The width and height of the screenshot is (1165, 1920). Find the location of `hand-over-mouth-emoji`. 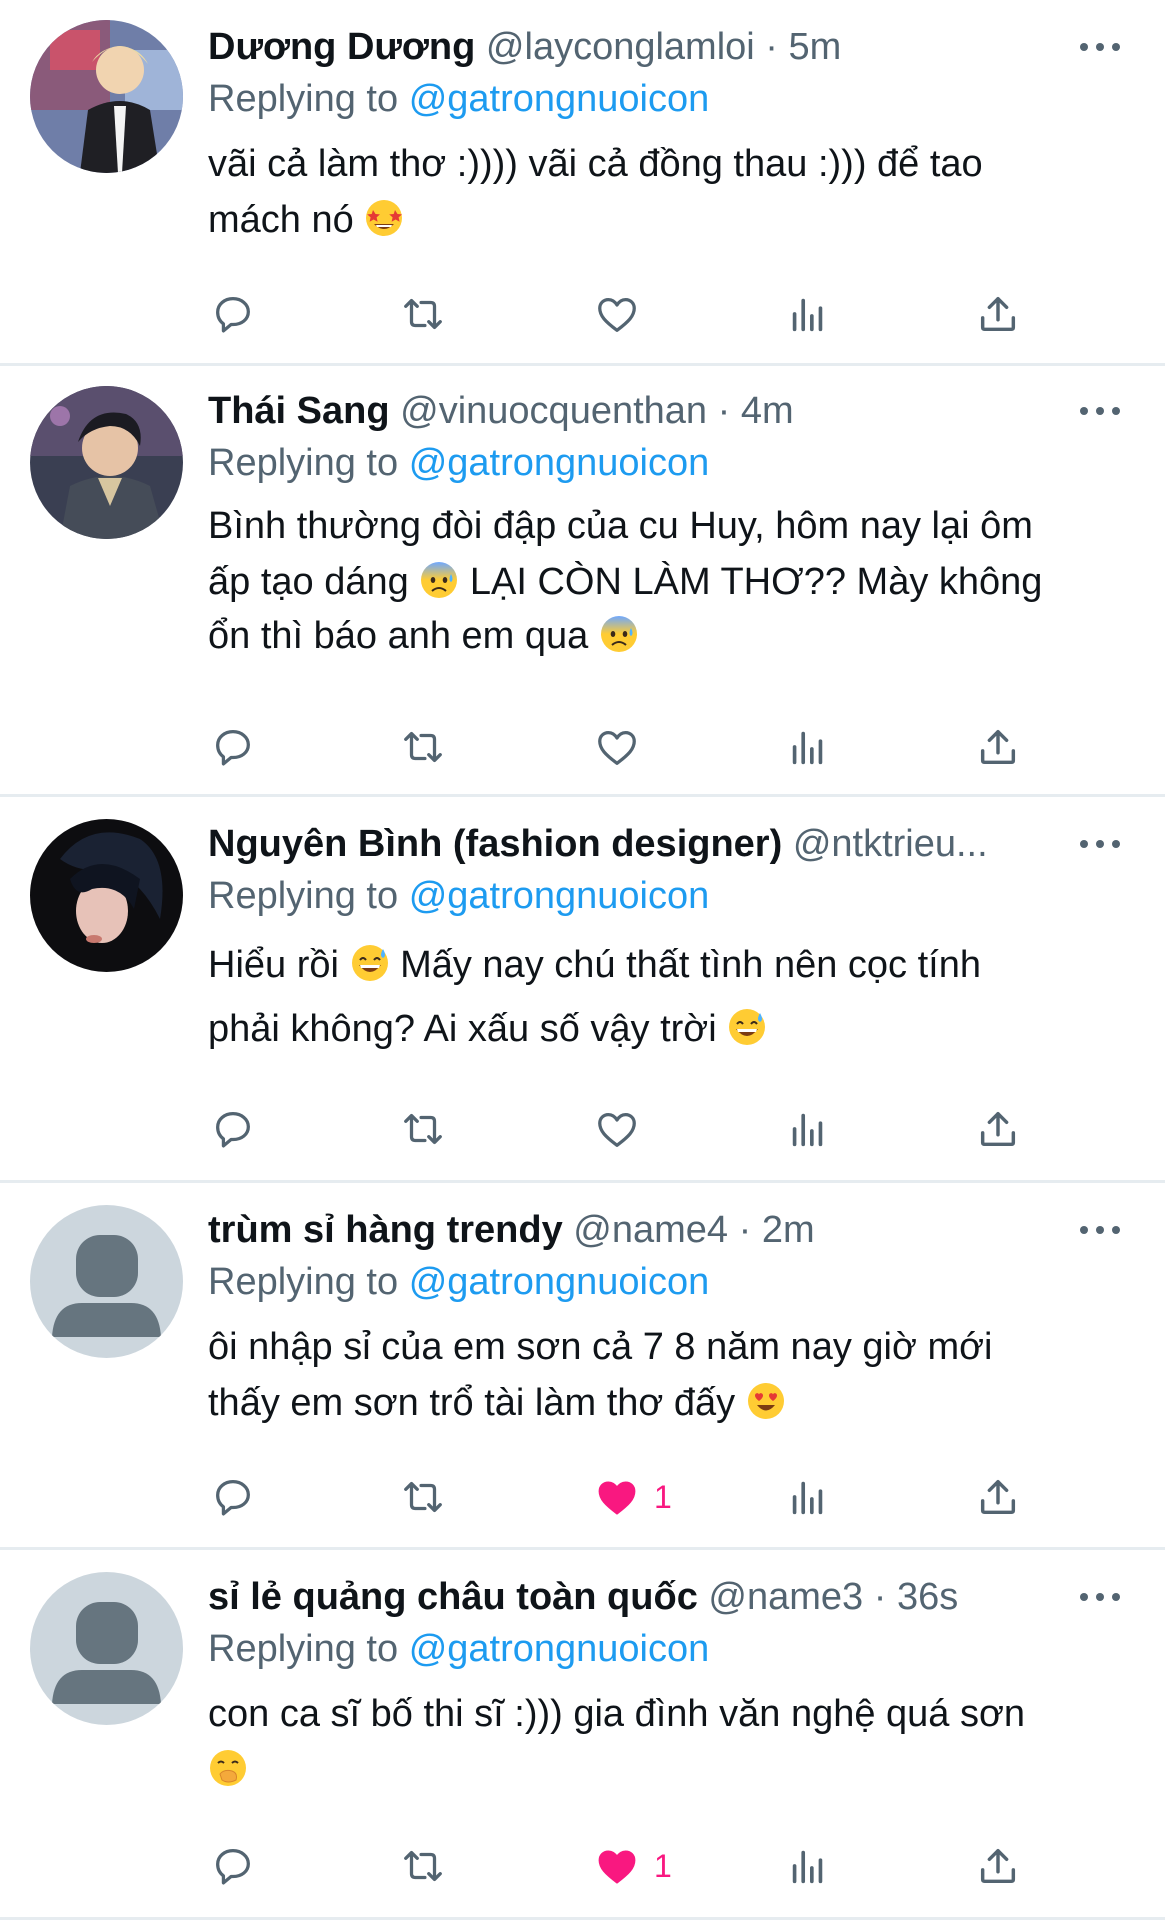

hand-over-mouth-emoji is located at coordinates (228, 1768).